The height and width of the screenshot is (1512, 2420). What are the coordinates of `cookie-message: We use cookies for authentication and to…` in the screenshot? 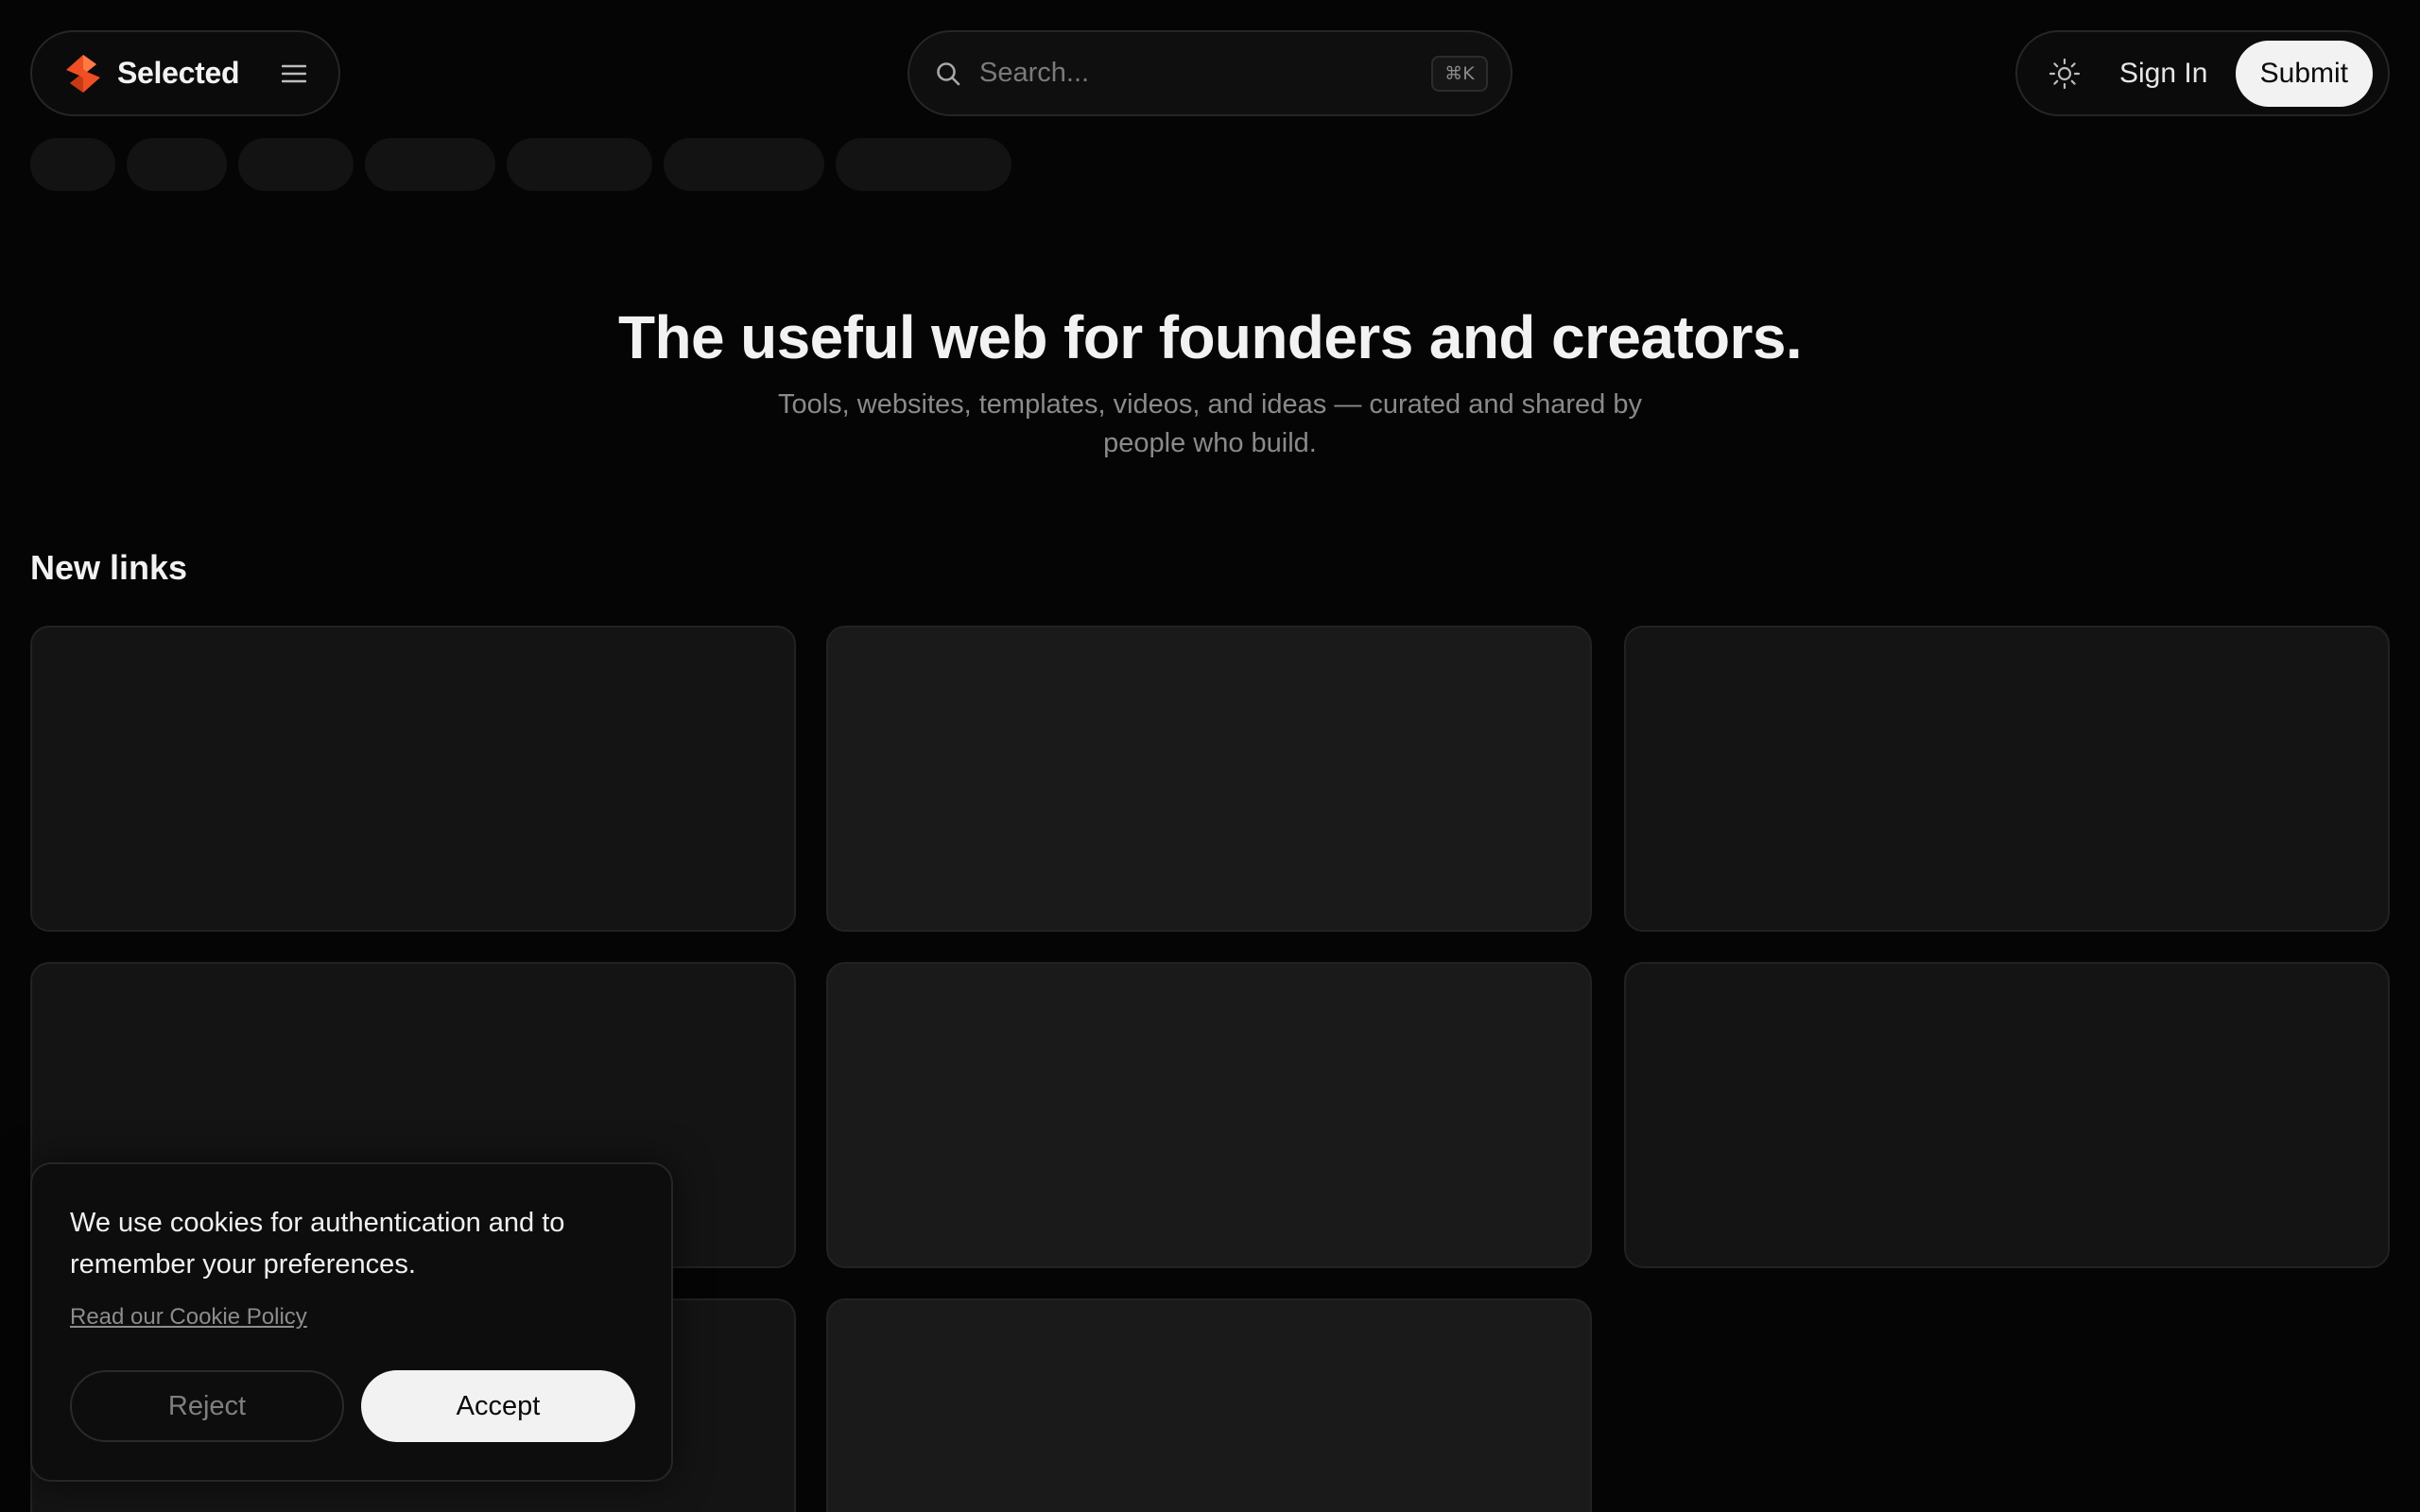 It's located at (318, 1244).